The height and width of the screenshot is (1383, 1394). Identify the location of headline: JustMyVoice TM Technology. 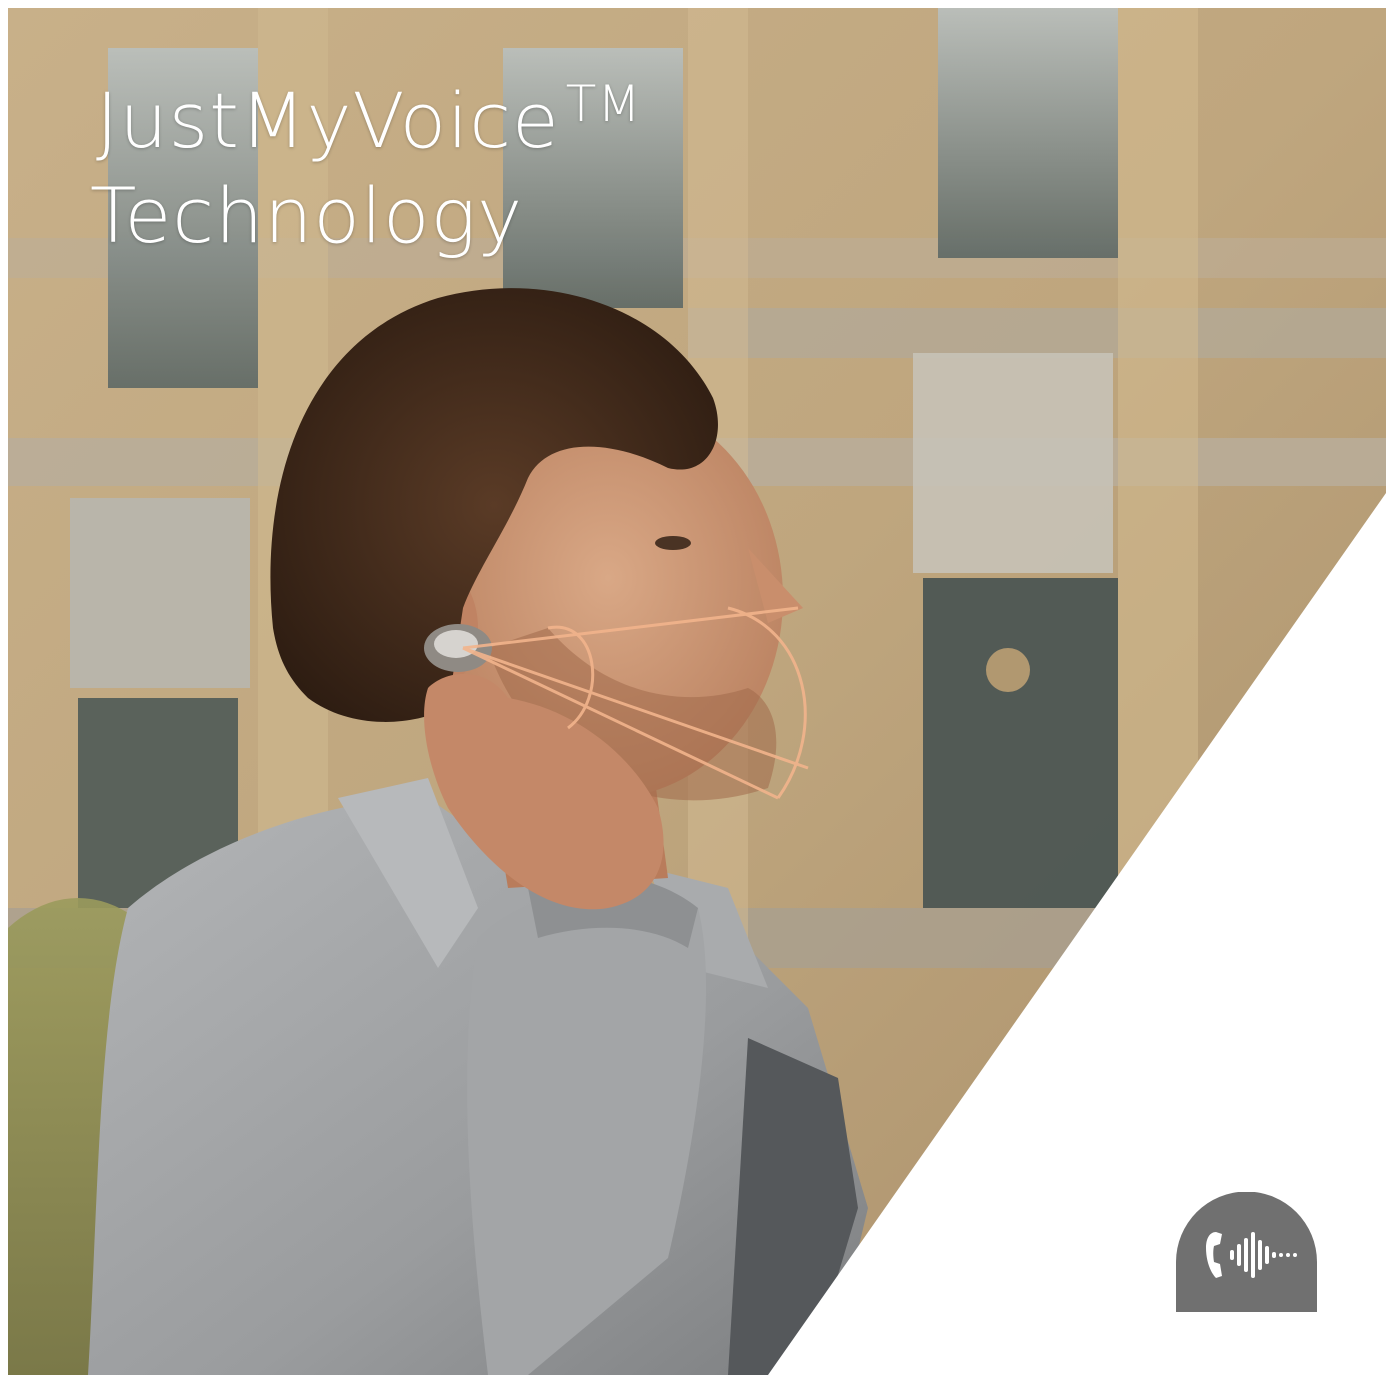
(366, 167).